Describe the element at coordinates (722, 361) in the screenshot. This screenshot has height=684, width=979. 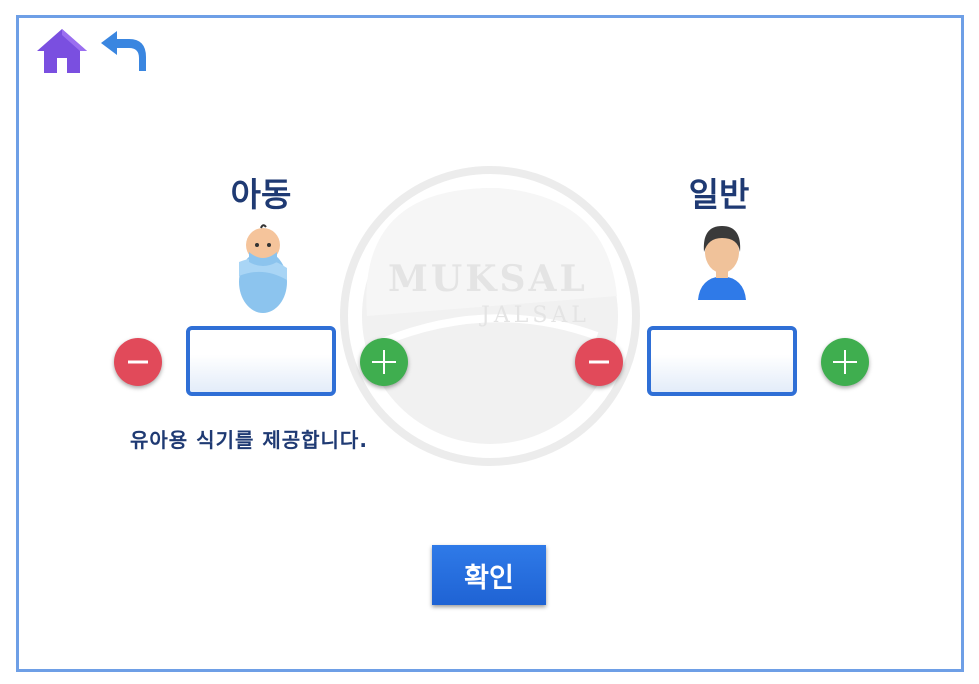
I see `adult-count-input` at that location.